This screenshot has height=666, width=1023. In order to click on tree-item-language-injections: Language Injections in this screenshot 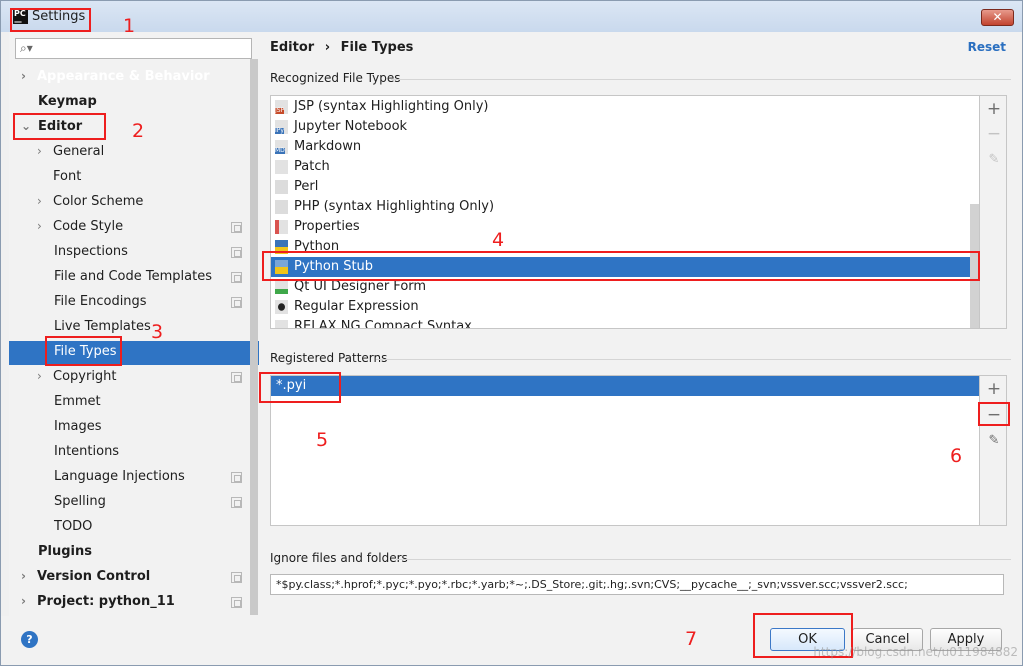, I will do `click(119, 476)`.